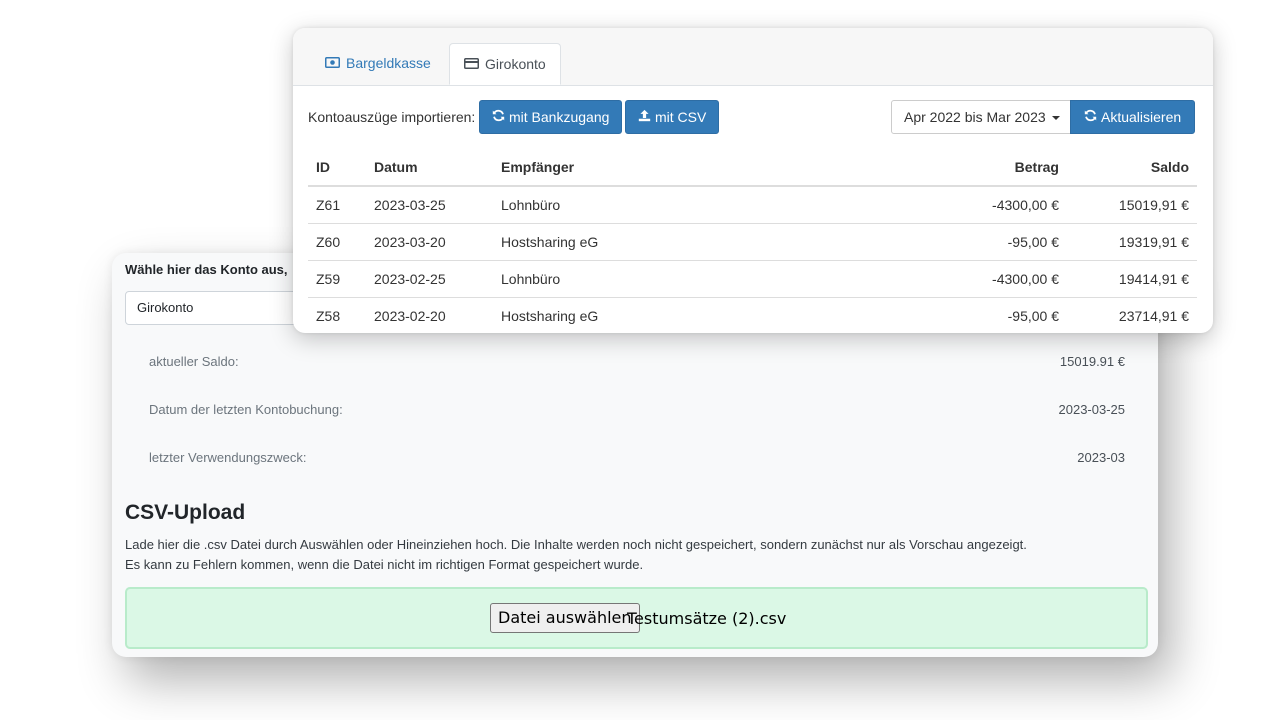 The height and width of the screenshot is (720, 1280). Describe the element at coordinates (753, 57) in the screenshot. I see `account-tabs: Bargeldkasse Girokonto` at that location.